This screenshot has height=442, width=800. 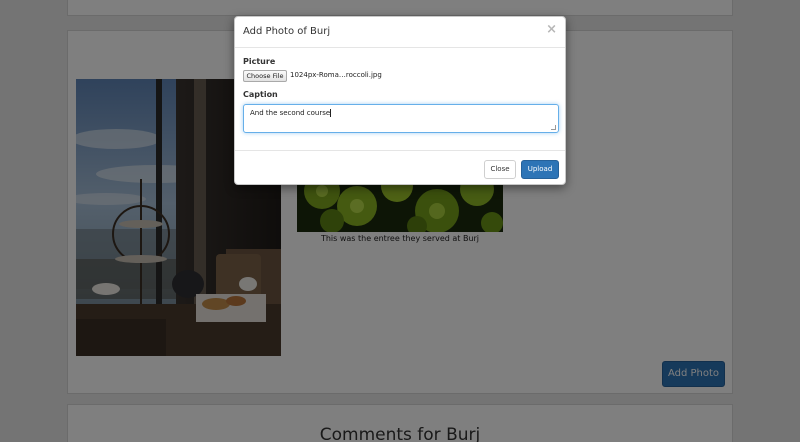 I want to click on caption-label: Caption, so click(x=260, y=94).